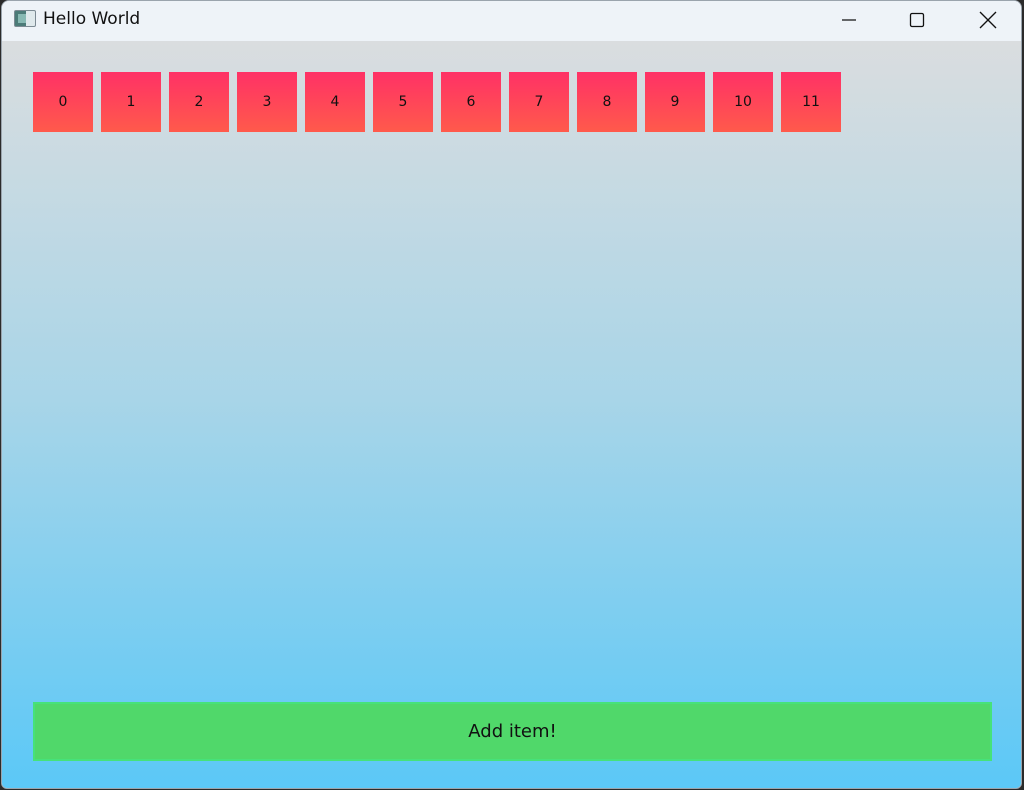  Describe the element at coordinates (471, 102) in the screenshot. I see `item-tile: 6` at that location.